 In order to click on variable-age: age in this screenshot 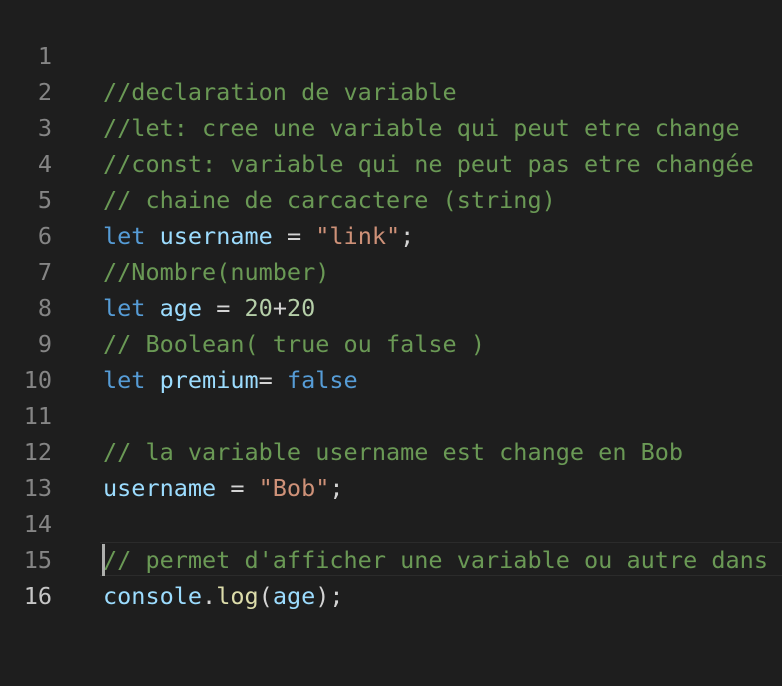, I will do `click(294, 596)`.